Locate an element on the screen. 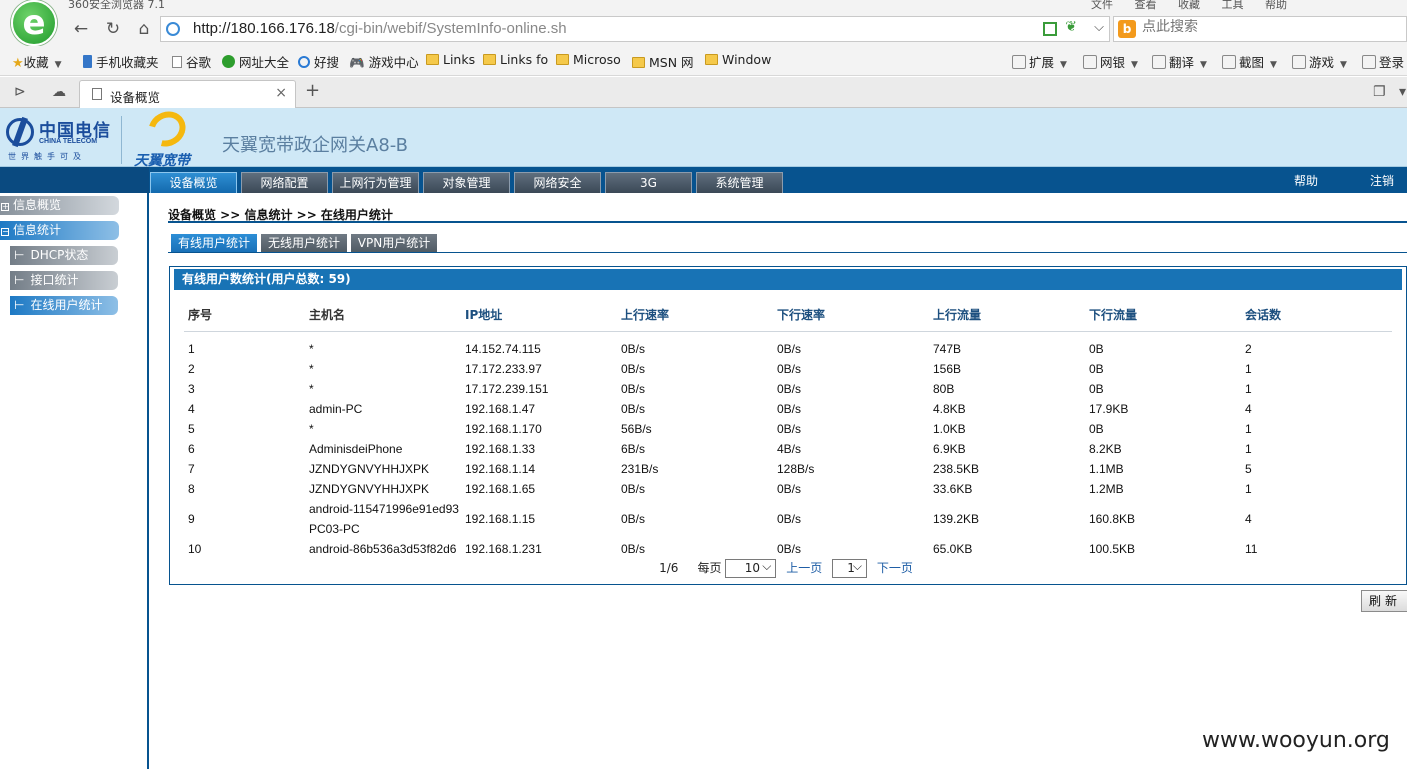  fav-folder: Links fo is located at coordinates (515, 59).